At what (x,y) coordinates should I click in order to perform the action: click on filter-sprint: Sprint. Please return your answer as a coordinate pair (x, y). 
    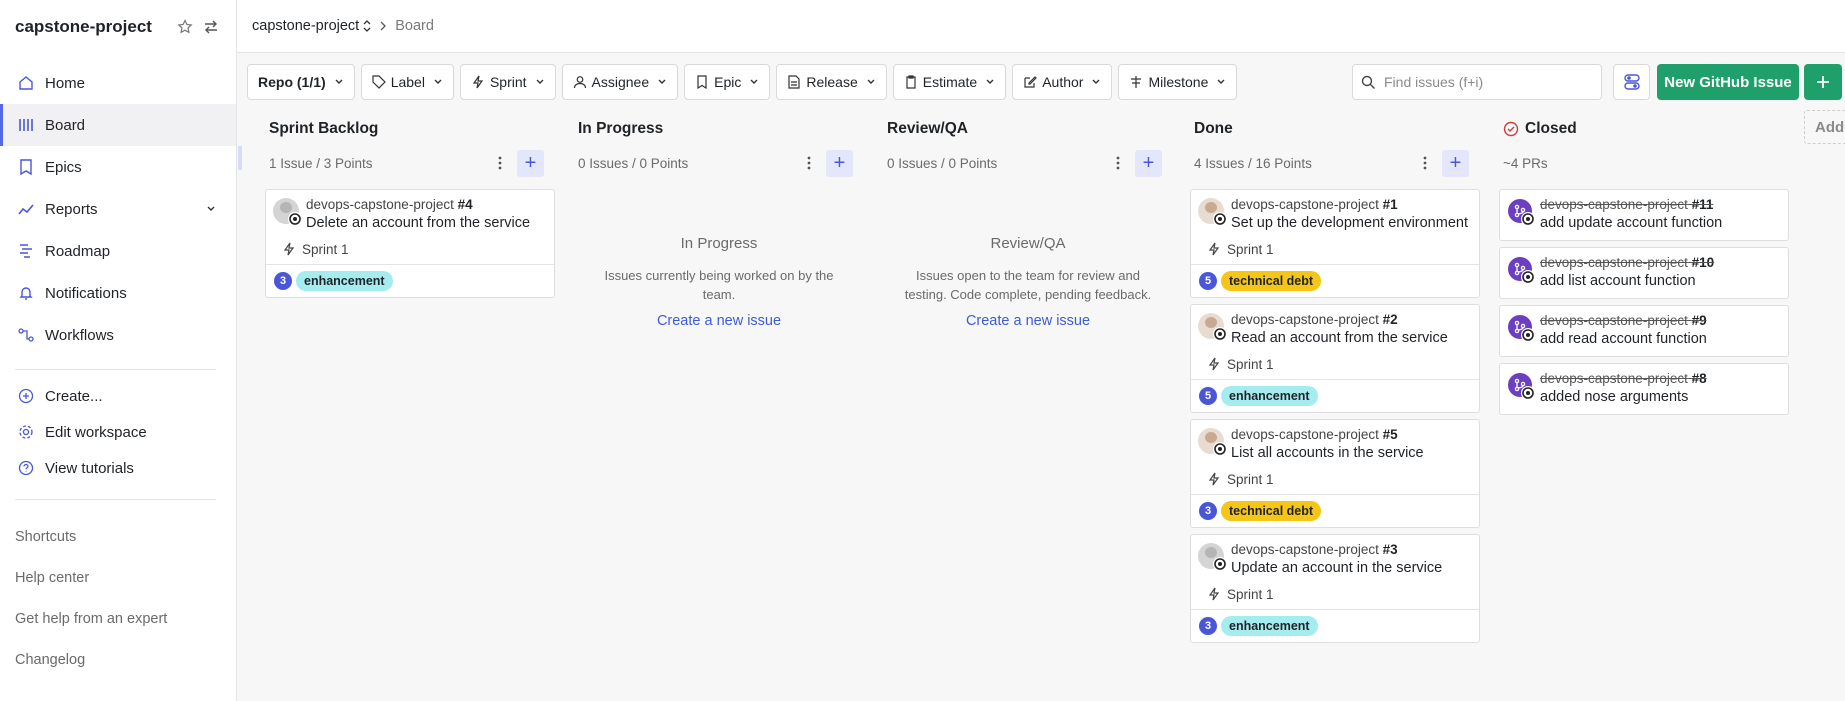
    Looking at the image, I should click on (507, 82).